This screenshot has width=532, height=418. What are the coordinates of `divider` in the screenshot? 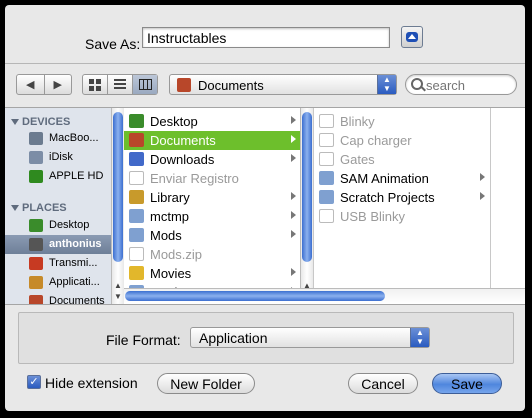 It's located at (265, 63).